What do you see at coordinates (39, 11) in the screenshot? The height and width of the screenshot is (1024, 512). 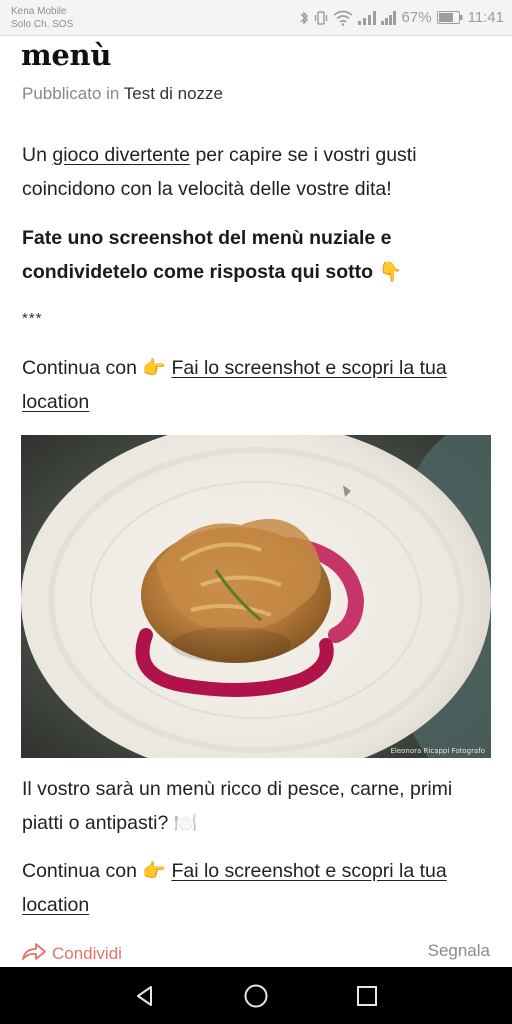 I see `carrier-name: Kena Mobile` at bounding box center [39, 11].